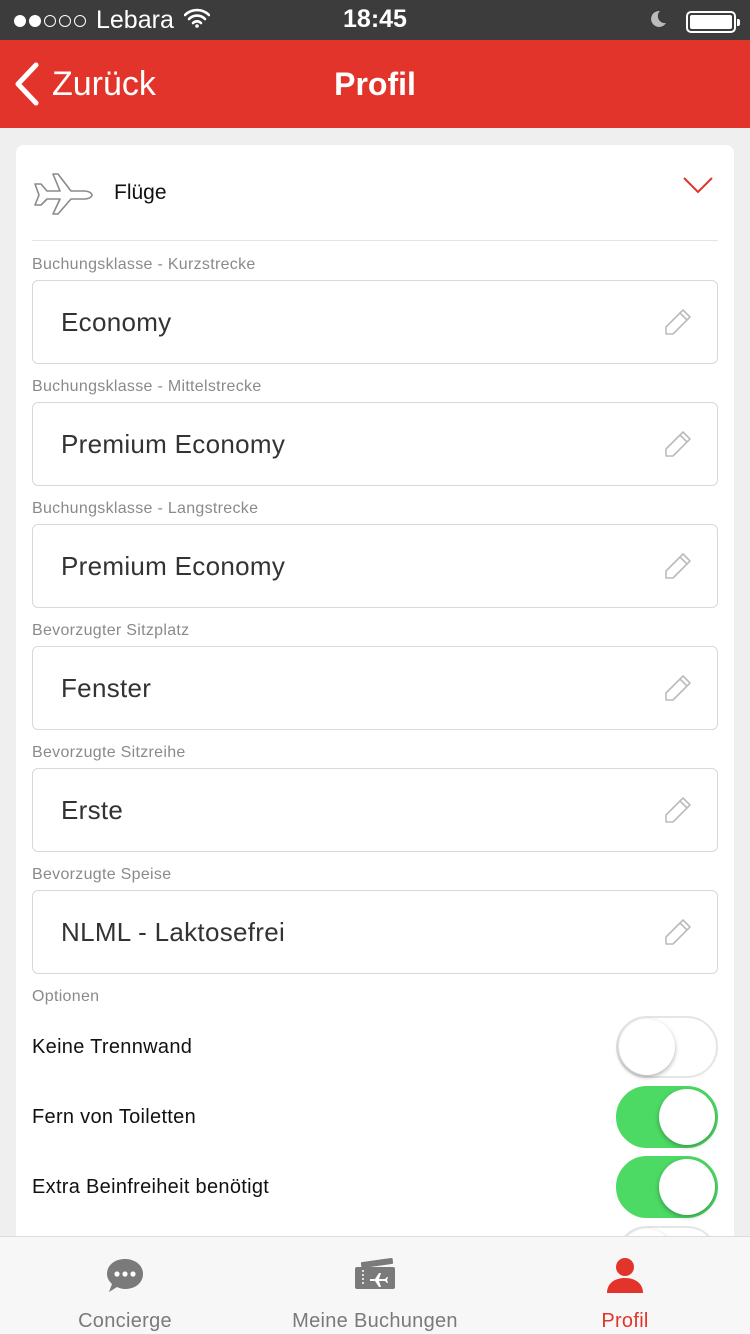  Describe the element at coordinates (147, 386) in the screenshot. I see `field-label-mittelstrecke: Buchungsklasse - Mittelstrecke` at that location.